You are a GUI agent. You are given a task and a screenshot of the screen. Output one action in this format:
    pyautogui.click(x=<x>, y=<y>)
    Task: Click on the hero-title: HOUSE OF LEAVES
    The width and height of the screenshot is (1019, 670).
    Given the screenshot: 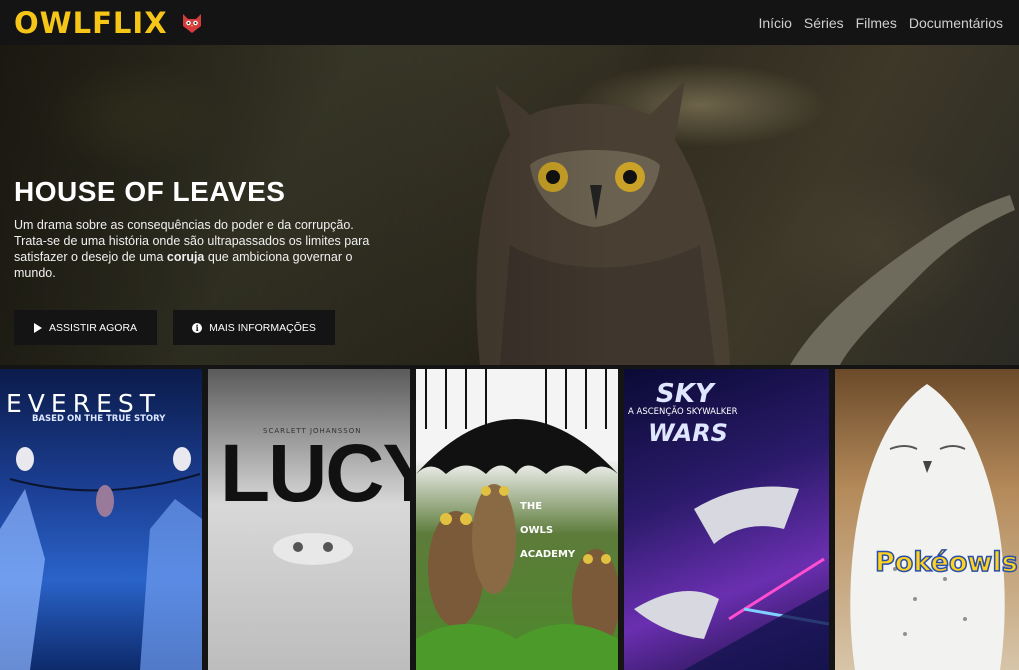 What is the action you would take?
    pyautogui.click(x=150, y=191)
    